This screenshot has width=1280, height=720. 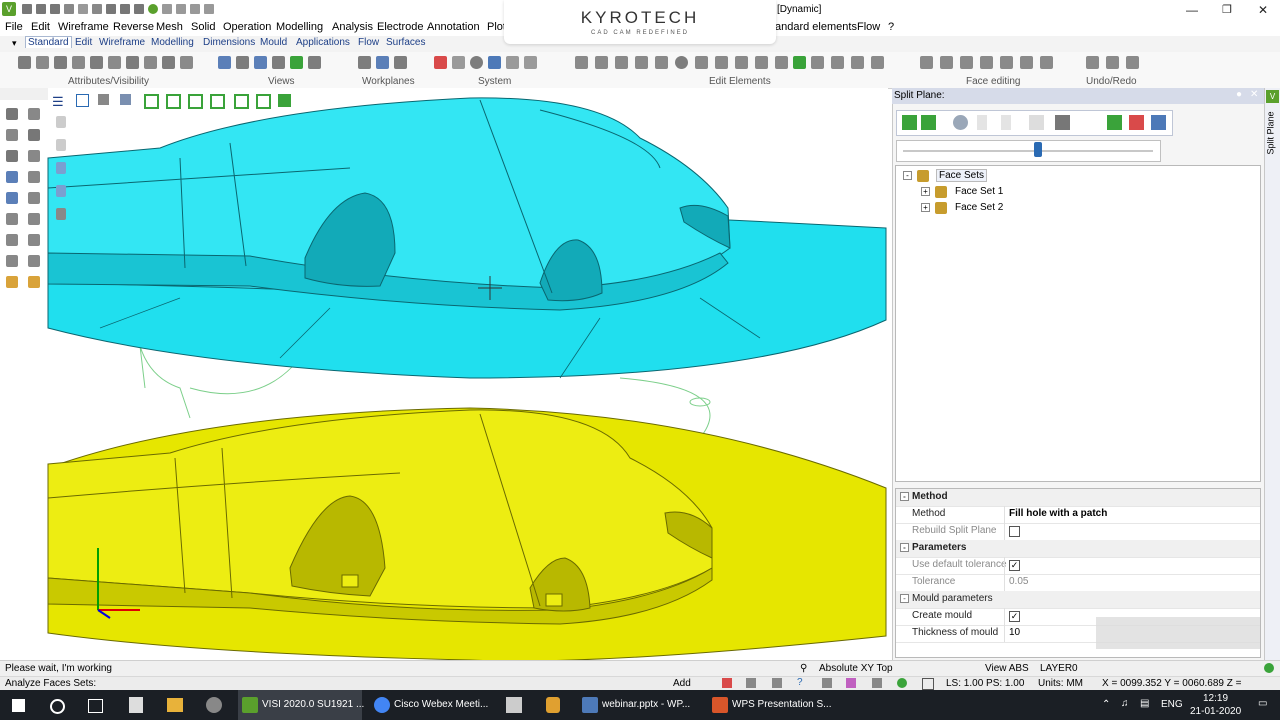 I want to click on menu-standard-elements: andard elements, so click(x=816, y=27).